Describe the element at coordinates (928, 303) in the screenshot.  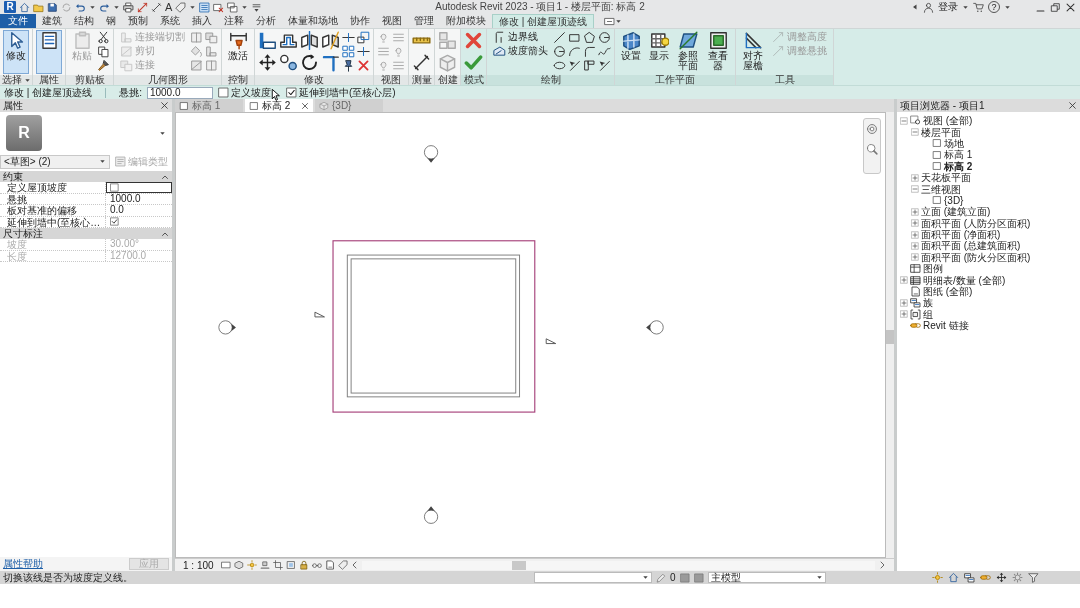
I see `tree-item: 族` at that location.